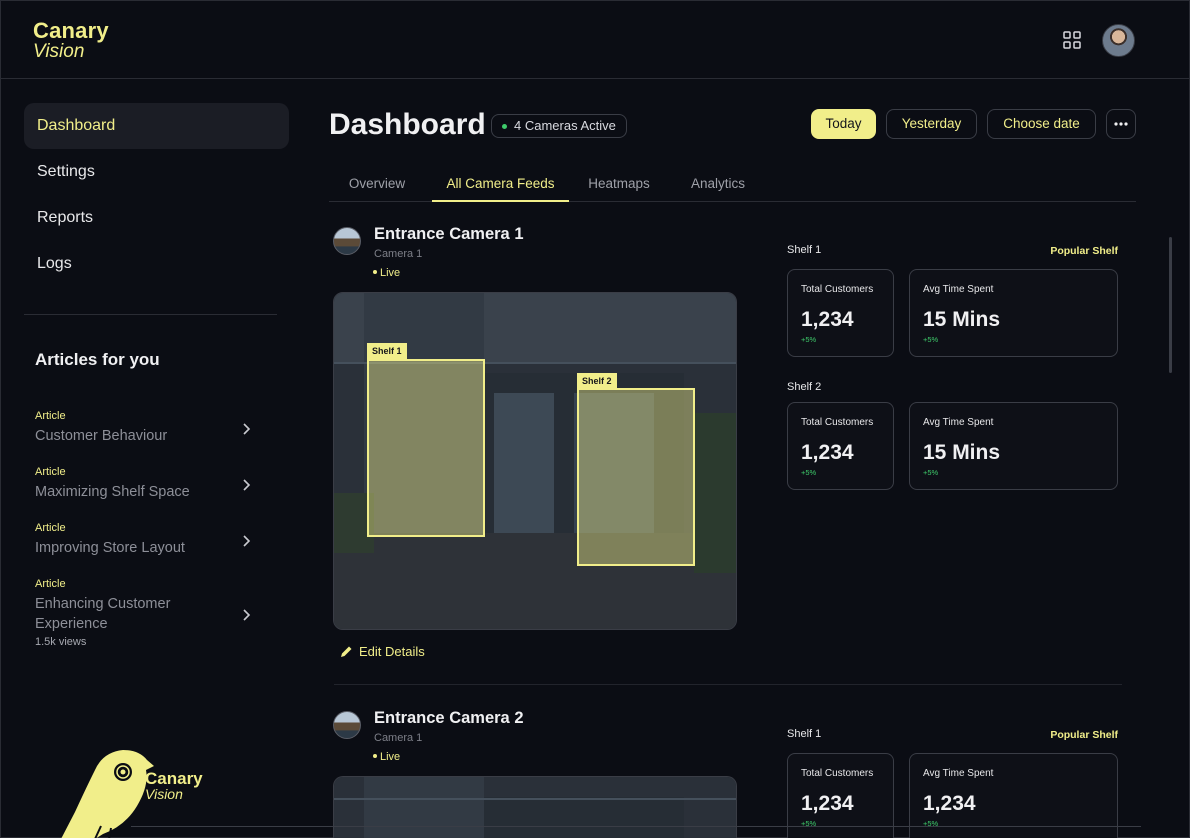 The image size is (1190, 838). I want to click on sidebar-item-logs: Logs, so click(156, 264).